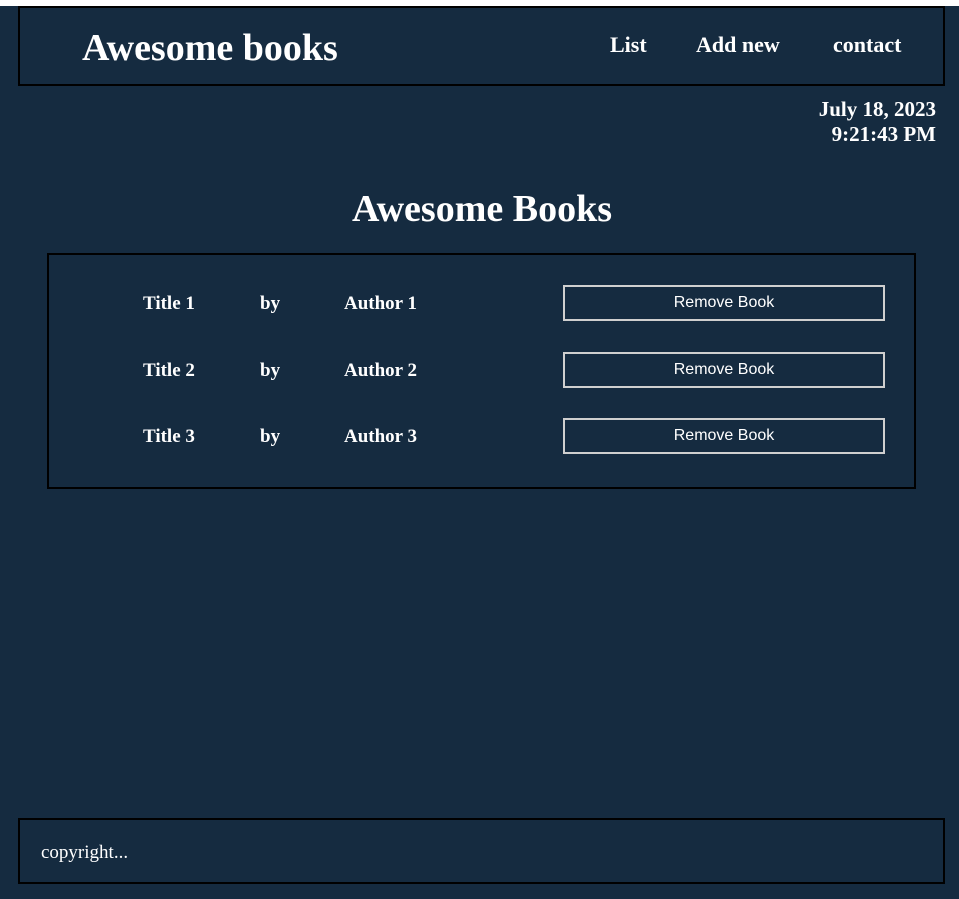 The image size is (959, 899). Describe the element at coordinates (481, 209) in the screenshot. I see `page-title: Awesome Books` at that location.